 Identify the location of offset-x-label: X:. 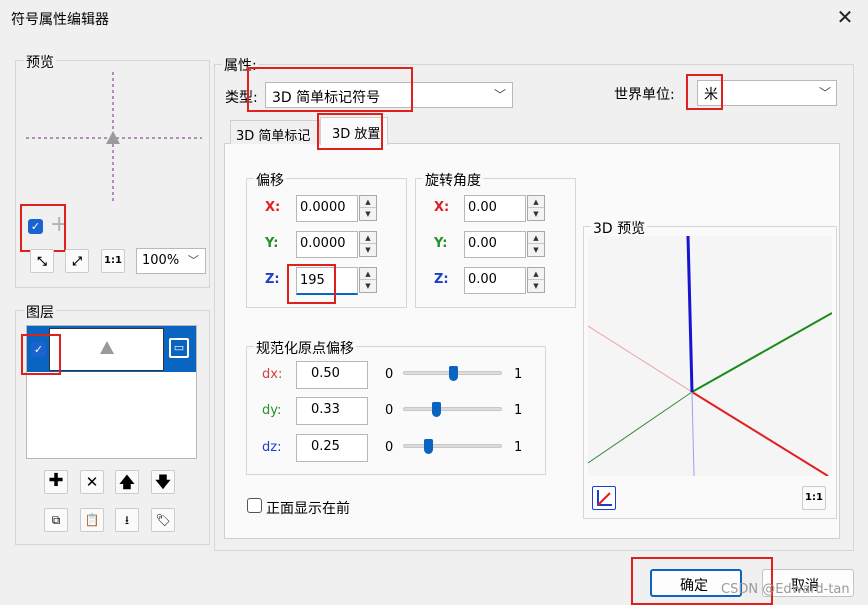
(273, 207).